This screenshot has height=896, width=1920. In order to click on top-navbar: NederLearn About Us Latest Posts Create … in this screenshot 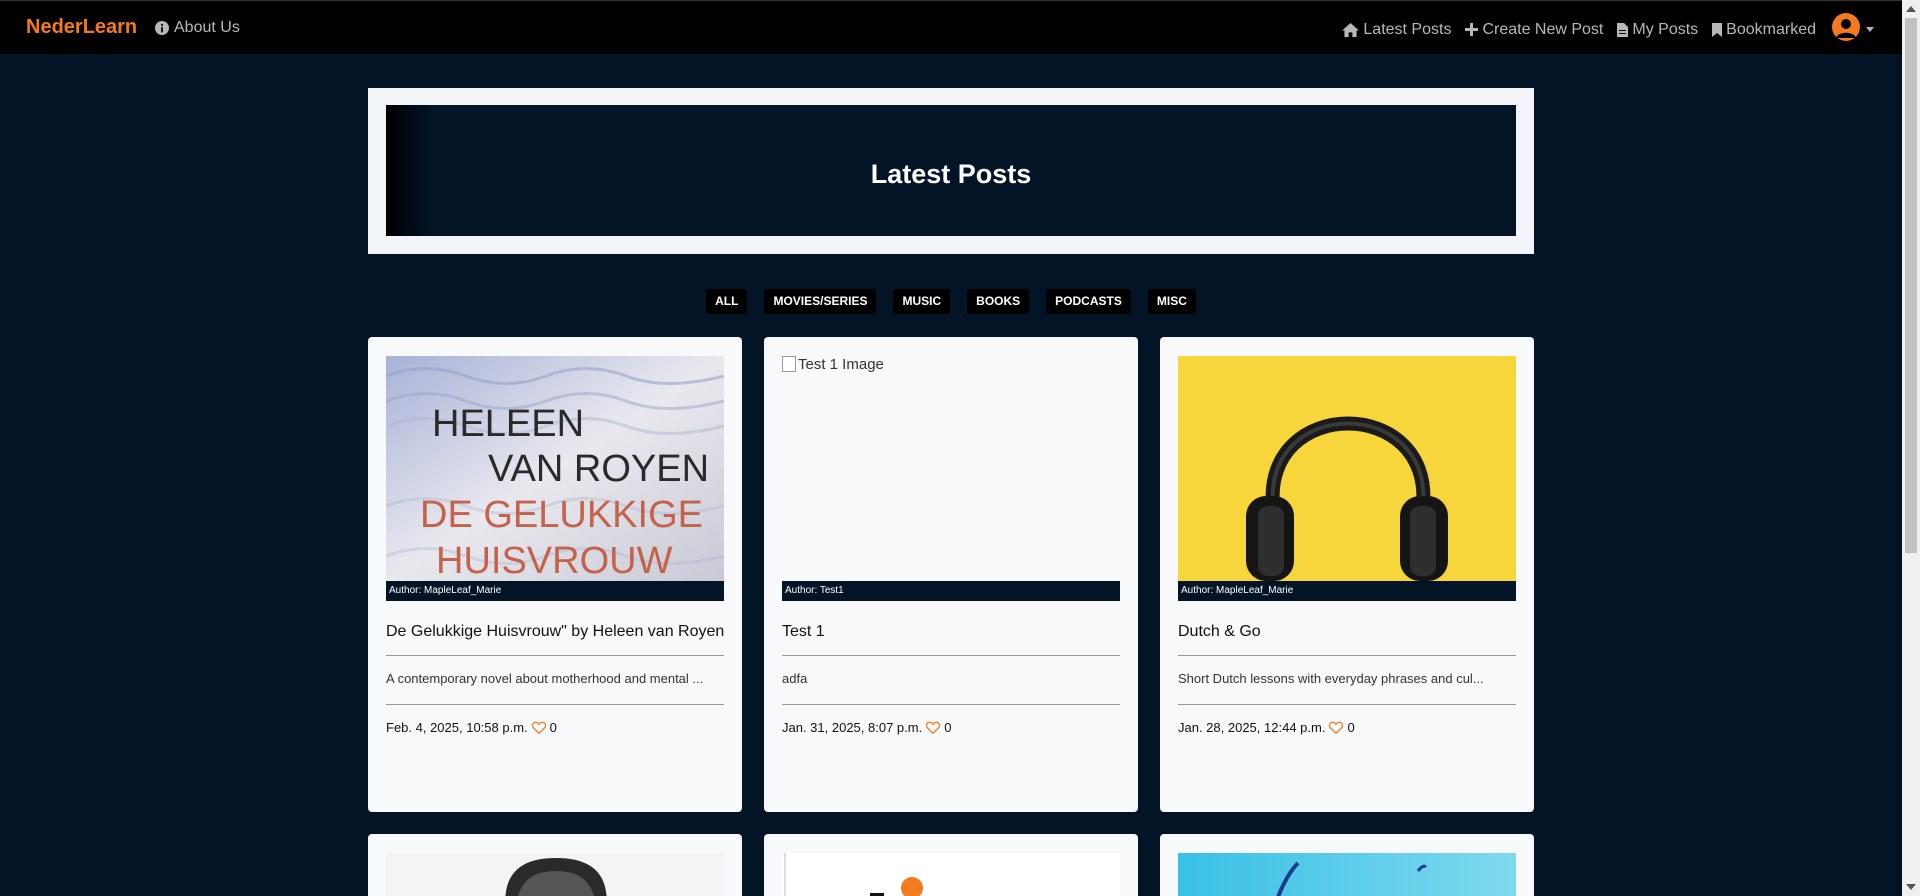, I will do `click(951, 27)`.